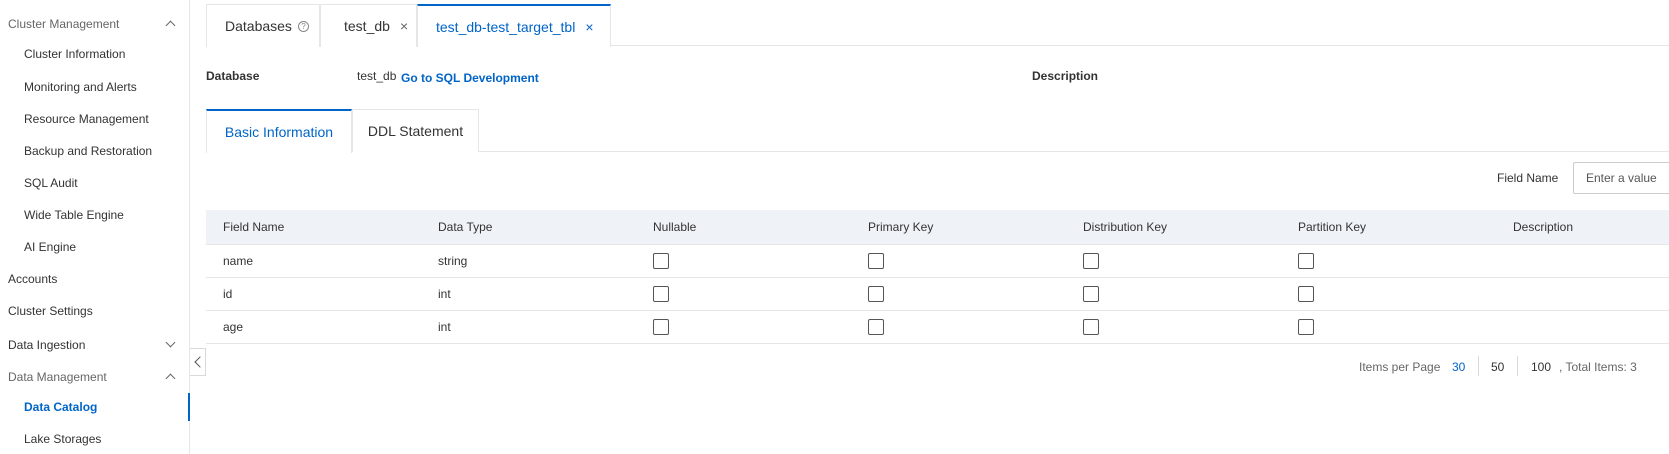  I want to click on sidebar-item-label: AI Engine, so click(50, 247).